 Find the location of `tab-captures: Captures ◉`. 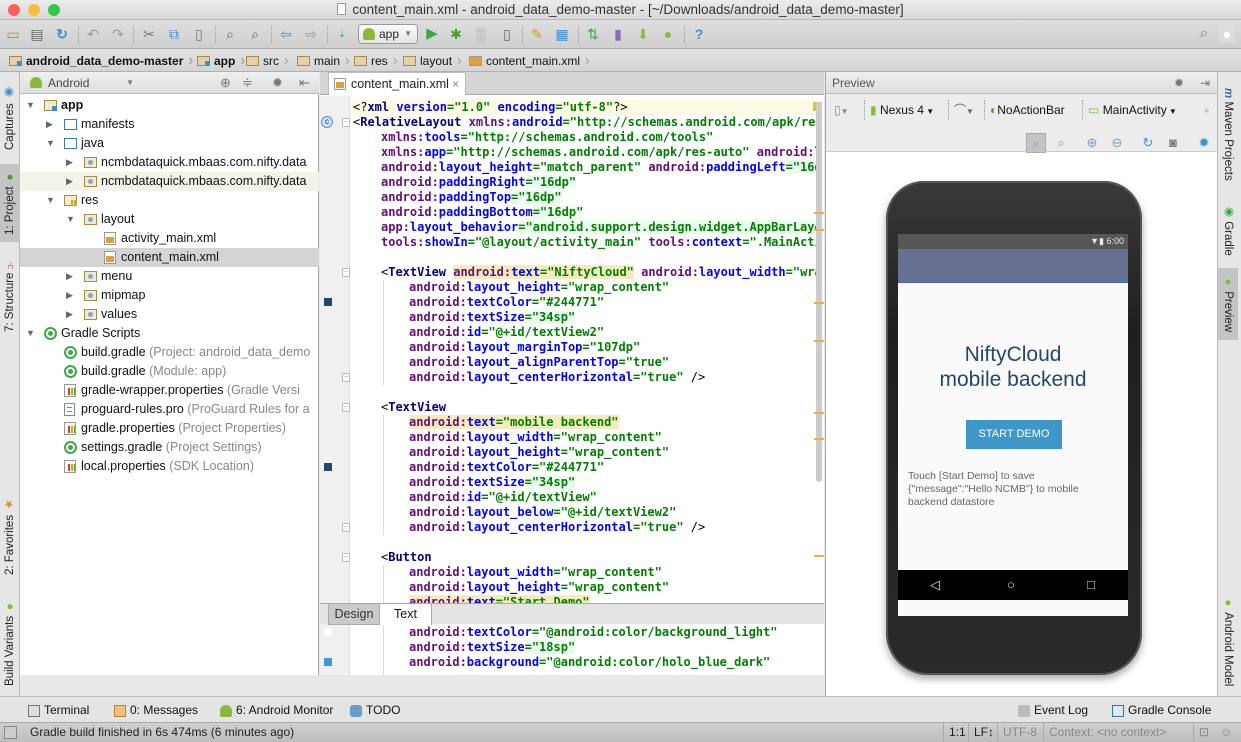

tab-captures: Captures ◉ is located at coordinates (10, 118).